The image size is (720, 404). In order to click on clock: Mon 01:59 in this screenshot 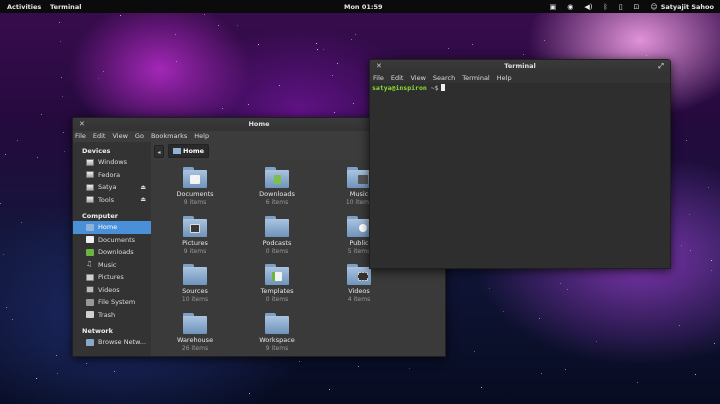, I will do `click(363, 7)`.